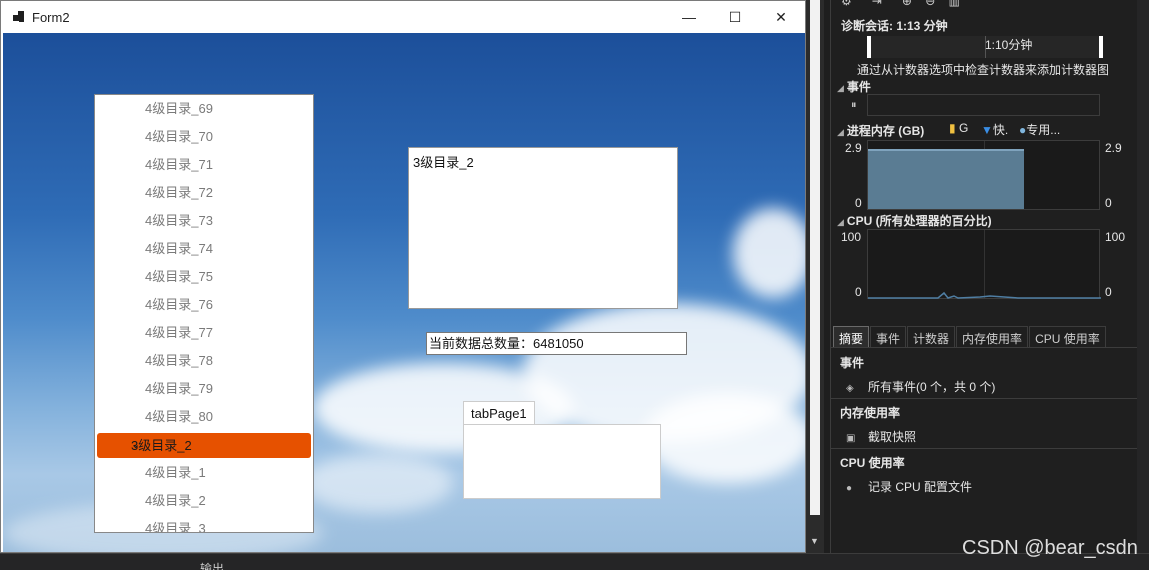  Describe the element at coordinates (51, 17) in the screenshot. I see `window-title: Form2` at that location.